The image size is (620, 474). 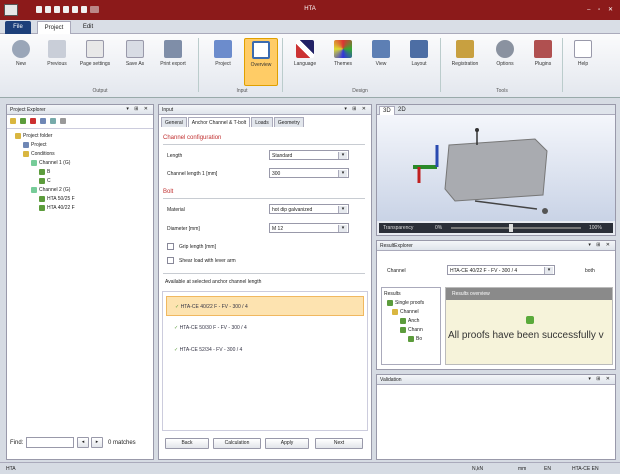 I want to click on themes-button: Themes, so click(x=343, y=62).